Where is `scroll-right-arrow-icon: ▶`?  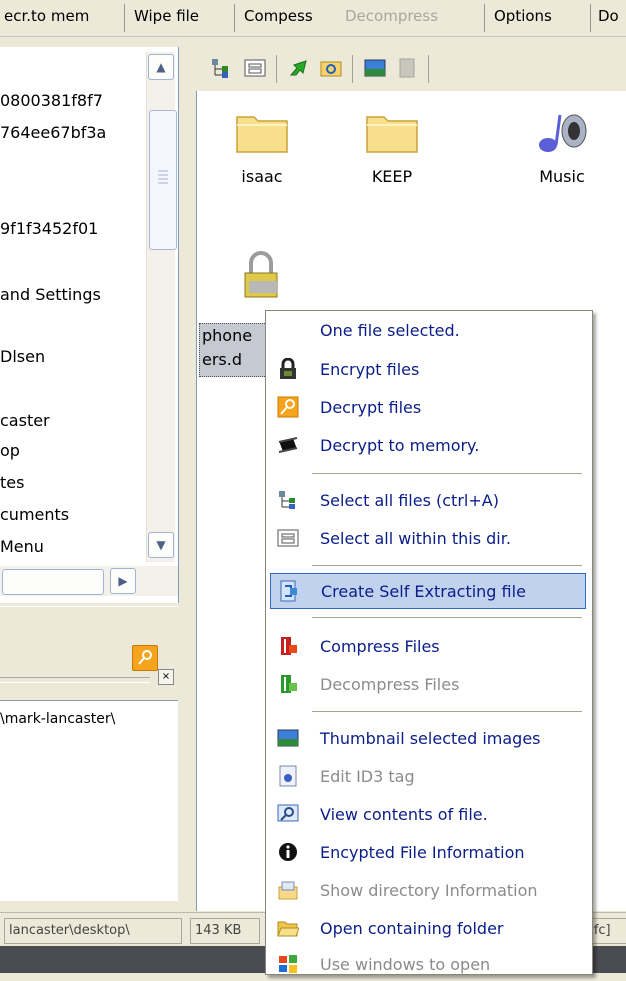
scroll-right-arrow-icon: ▶ is located at coordinates (123, 581).